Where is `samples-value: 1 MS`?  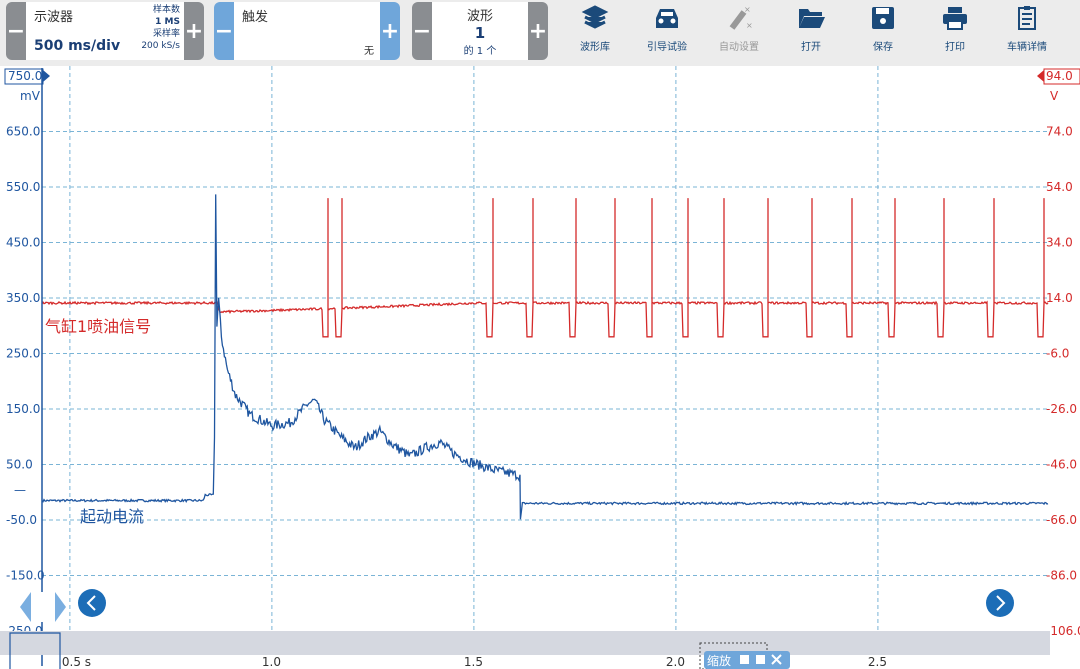
samples-value: 1 MS is located at coordinates (167, 22).